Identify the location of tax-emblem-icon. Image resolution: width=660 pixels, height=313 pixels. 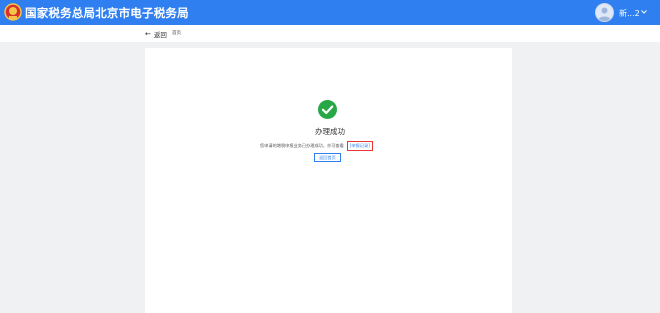
(13, 12).